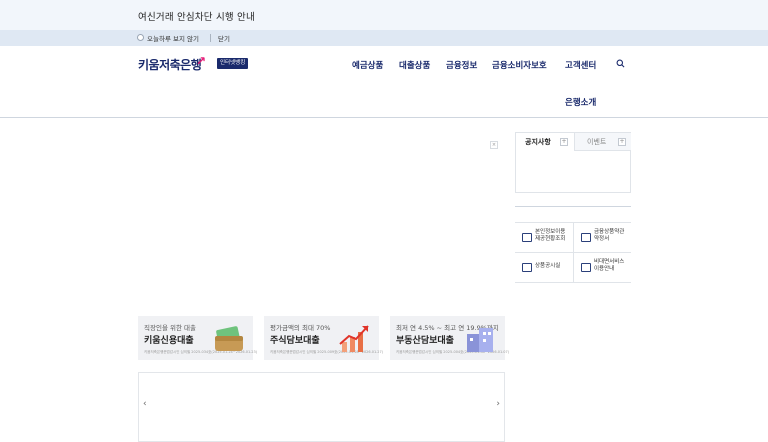 The width and height of the screenshot is (768, 442). What do you see at coordinates (224, 38) in the screenshot?
I see `close-notice-button: 닫기` at bounding box center [224, 38].